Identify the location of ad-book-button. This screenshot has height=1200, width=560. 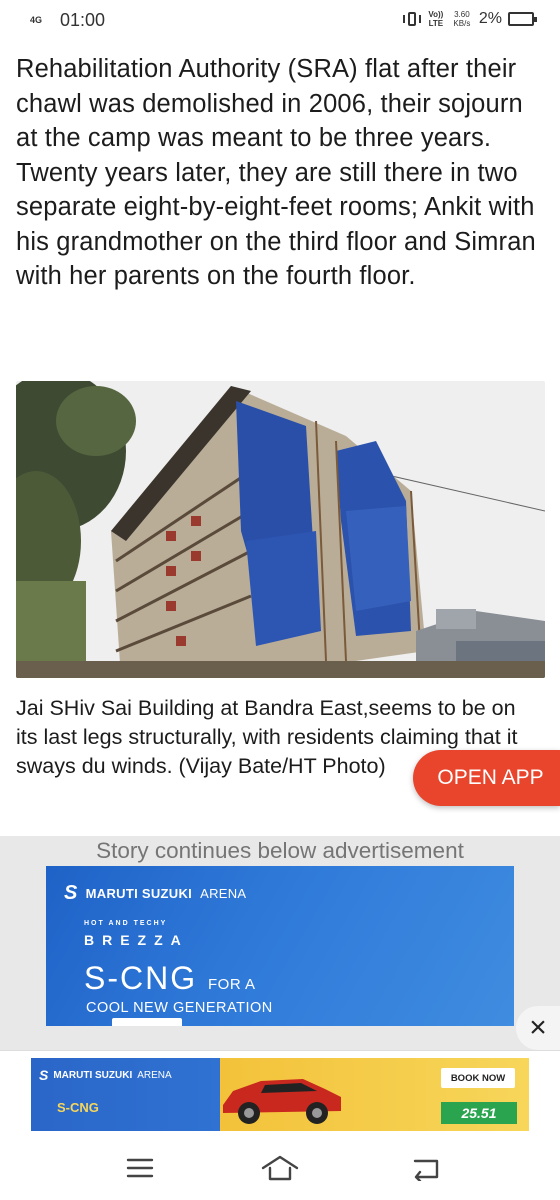
(147, 1022).